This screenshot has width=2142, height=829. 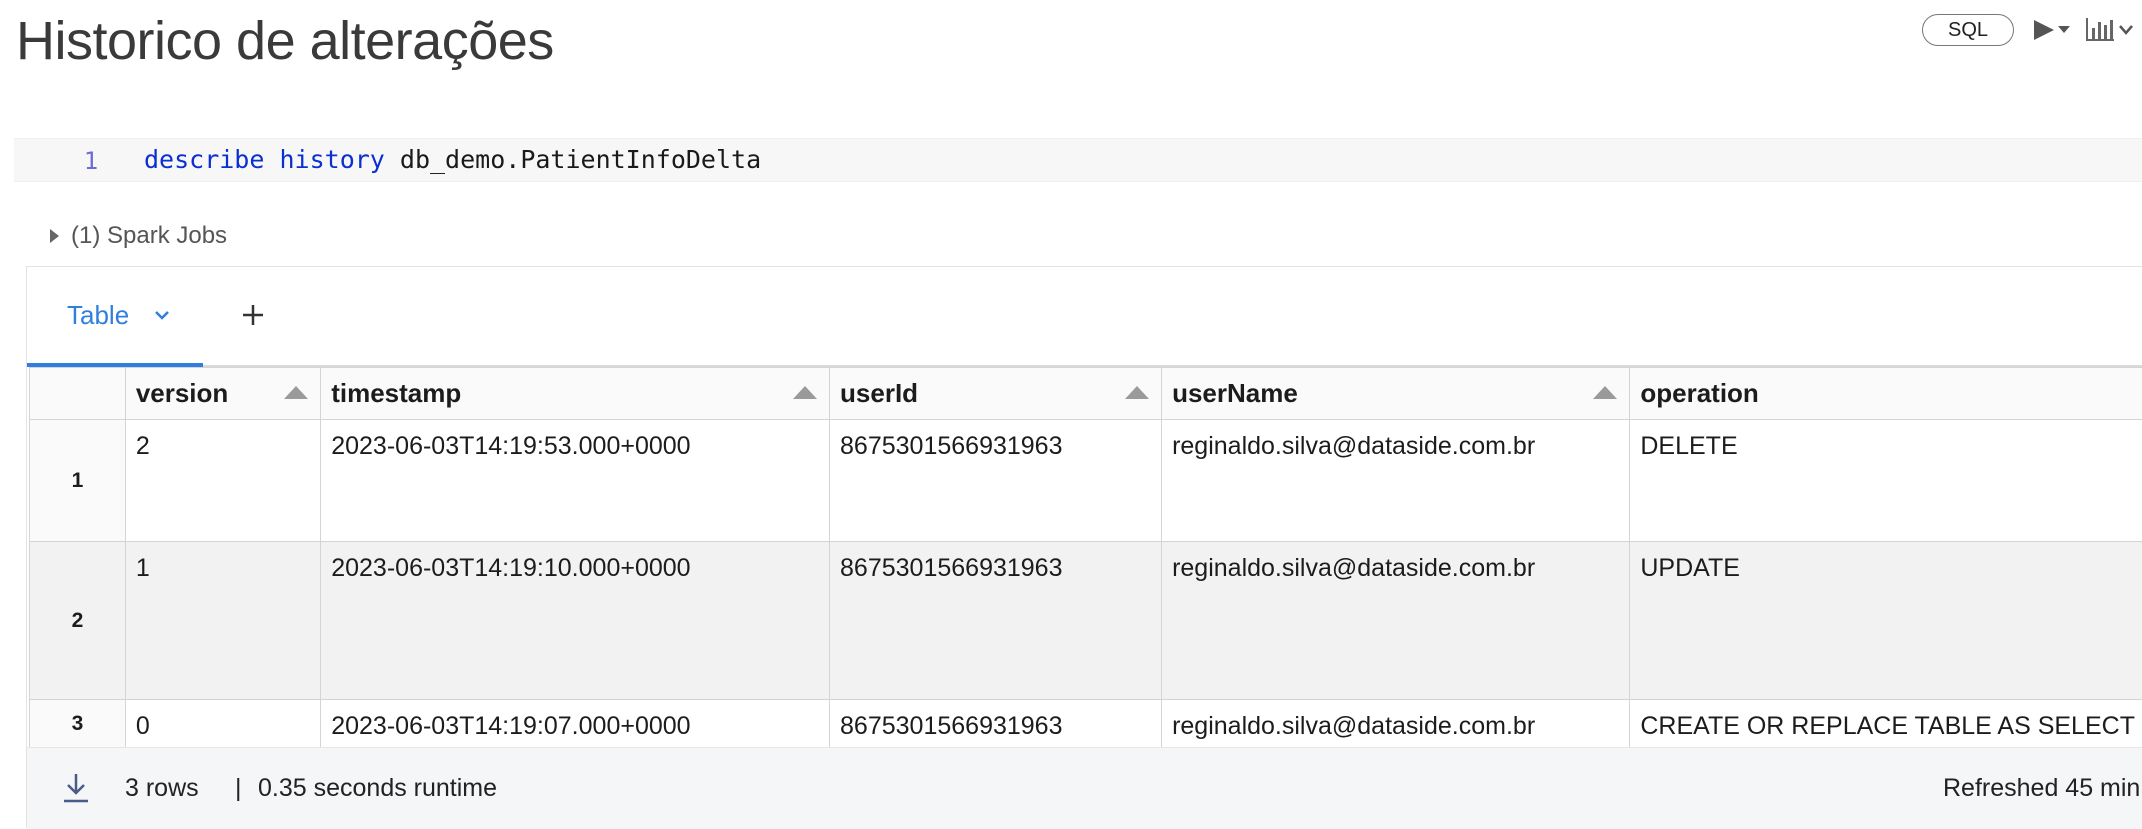 I want to click on chart-icon, so click(x=2113, y=30).